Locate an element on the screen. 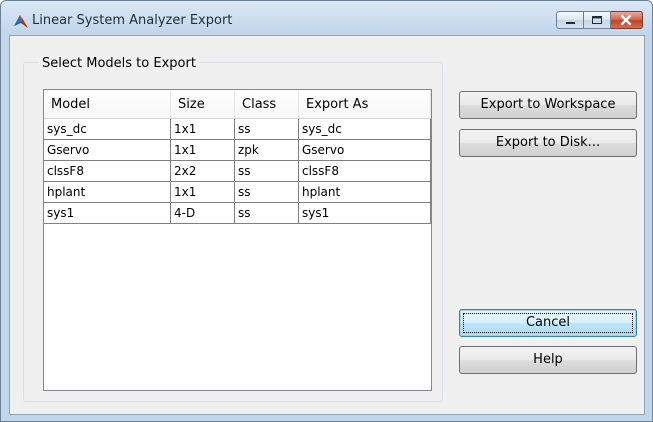  export-to-workspace-button: Export to Workspace is located at coordinates (548, 105).